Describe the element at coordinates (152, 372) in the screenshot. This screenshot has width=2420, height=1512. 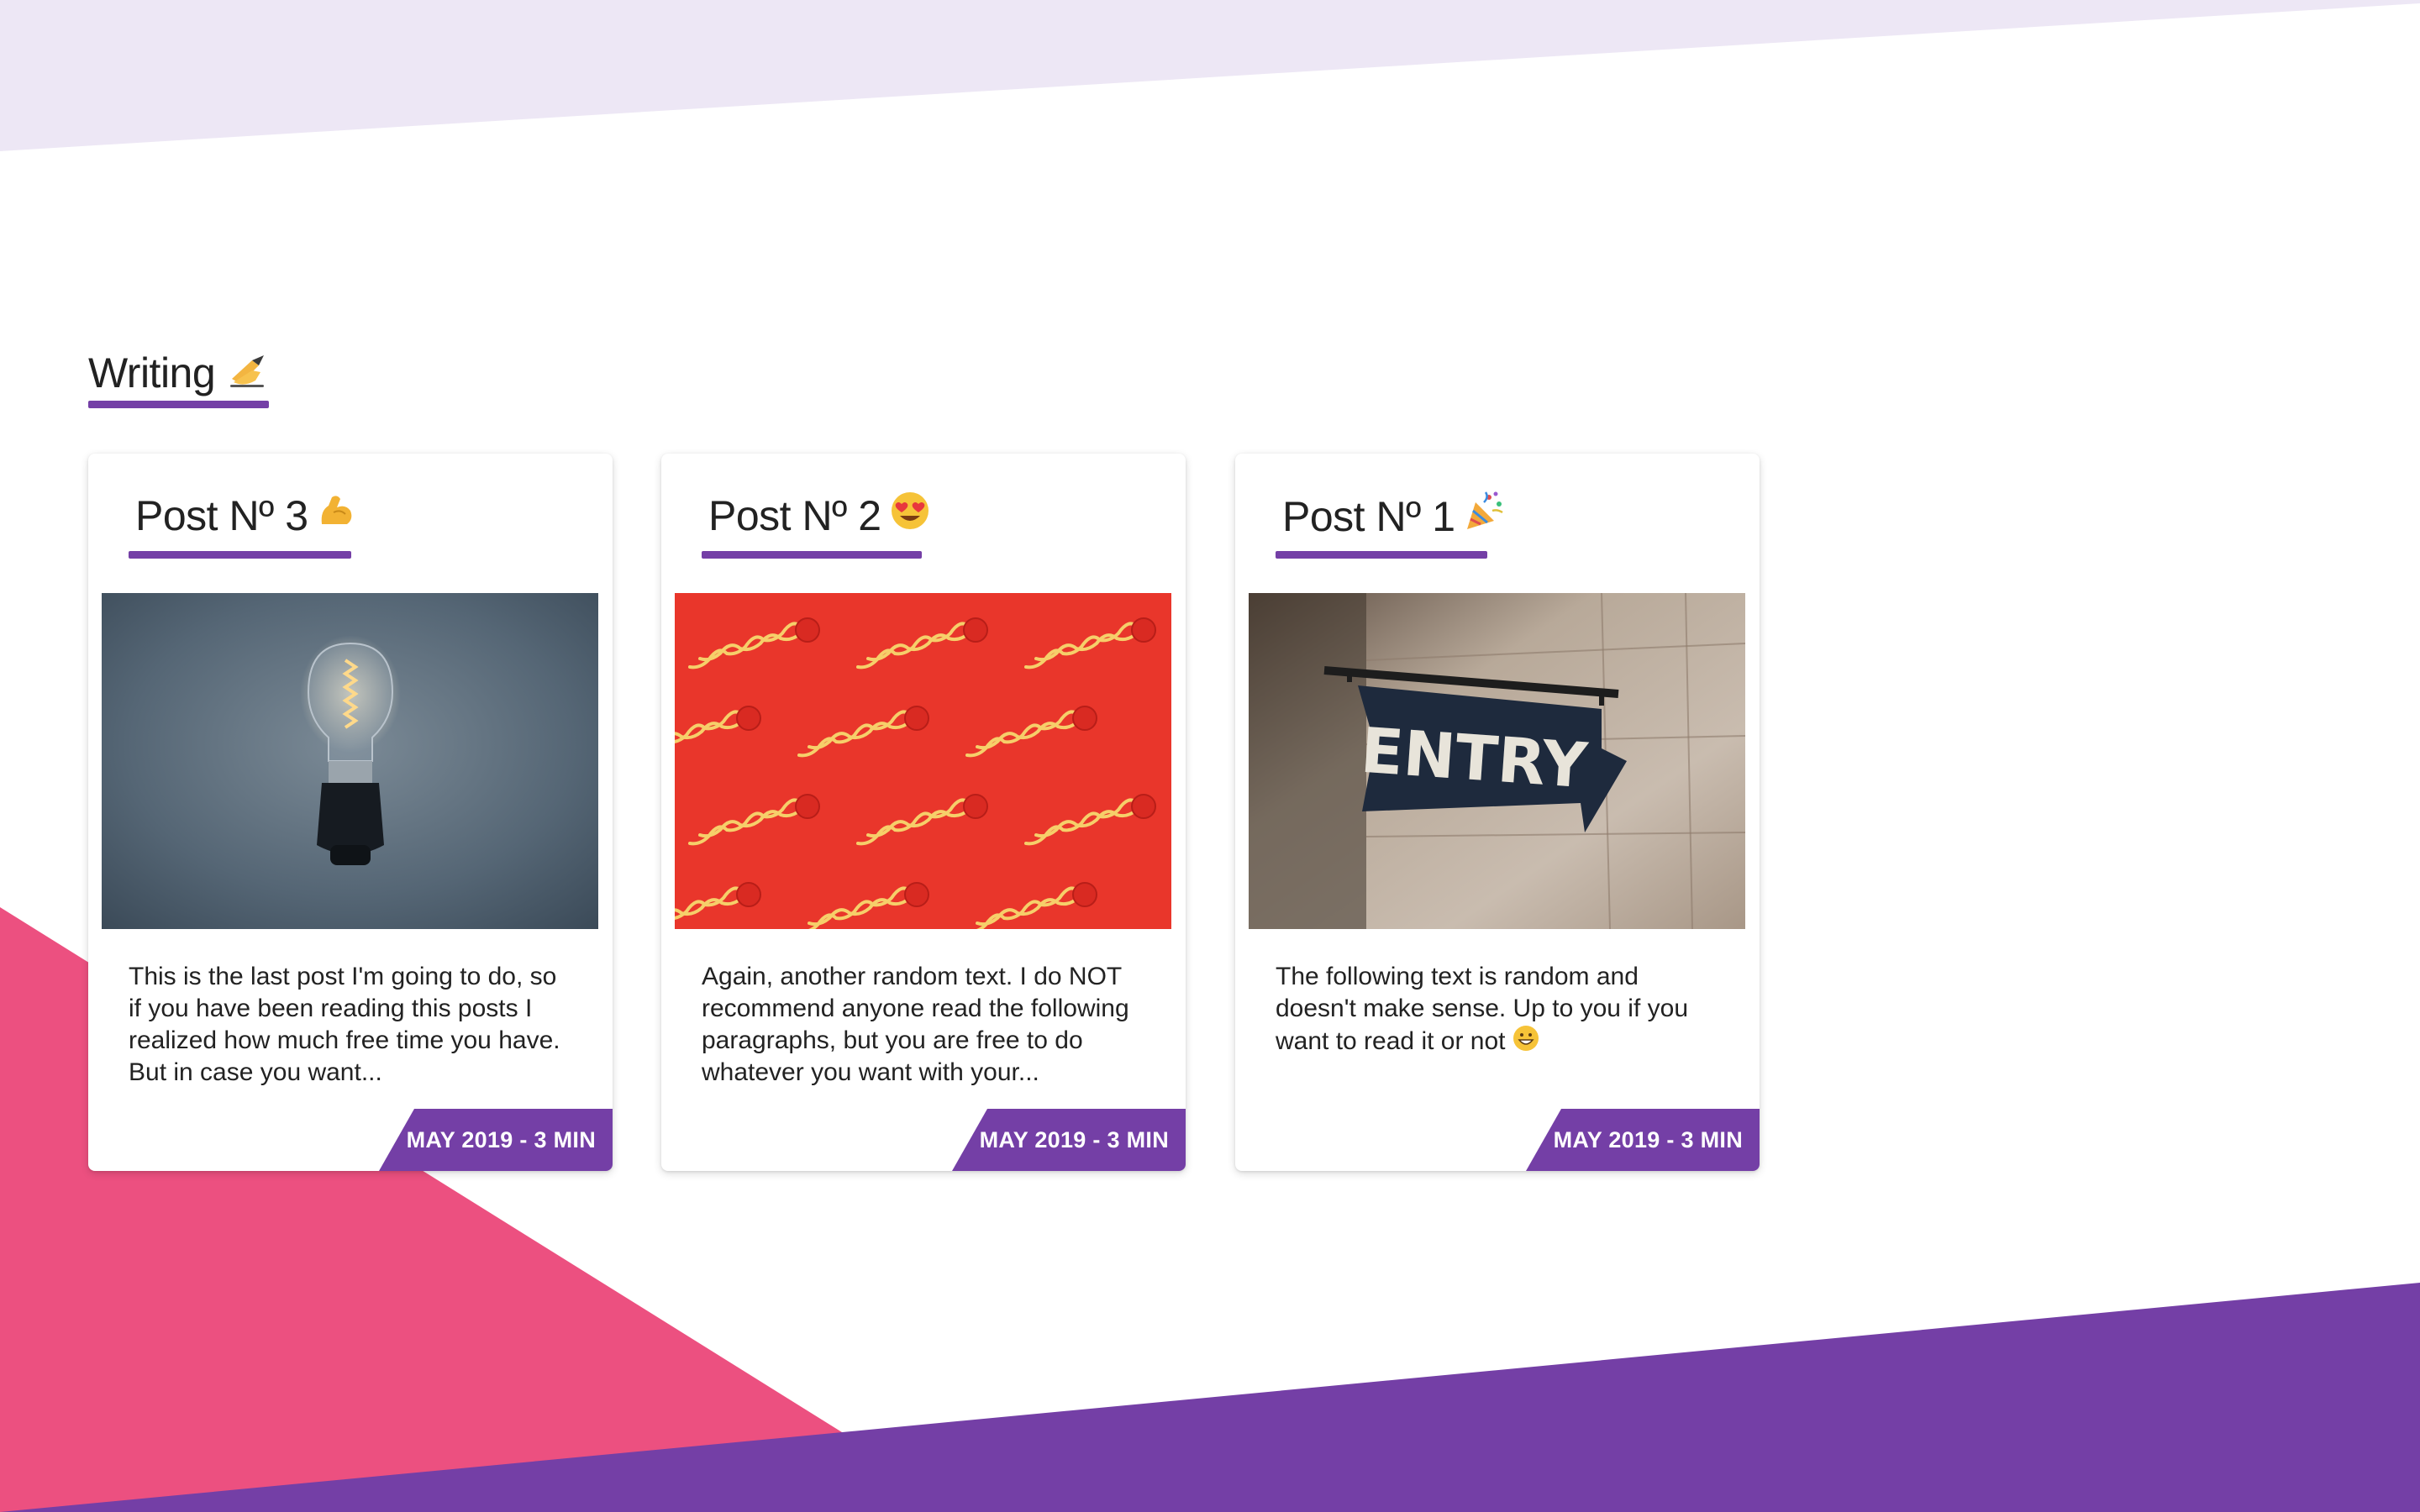
I see `section-title-text: Writing` at that location.